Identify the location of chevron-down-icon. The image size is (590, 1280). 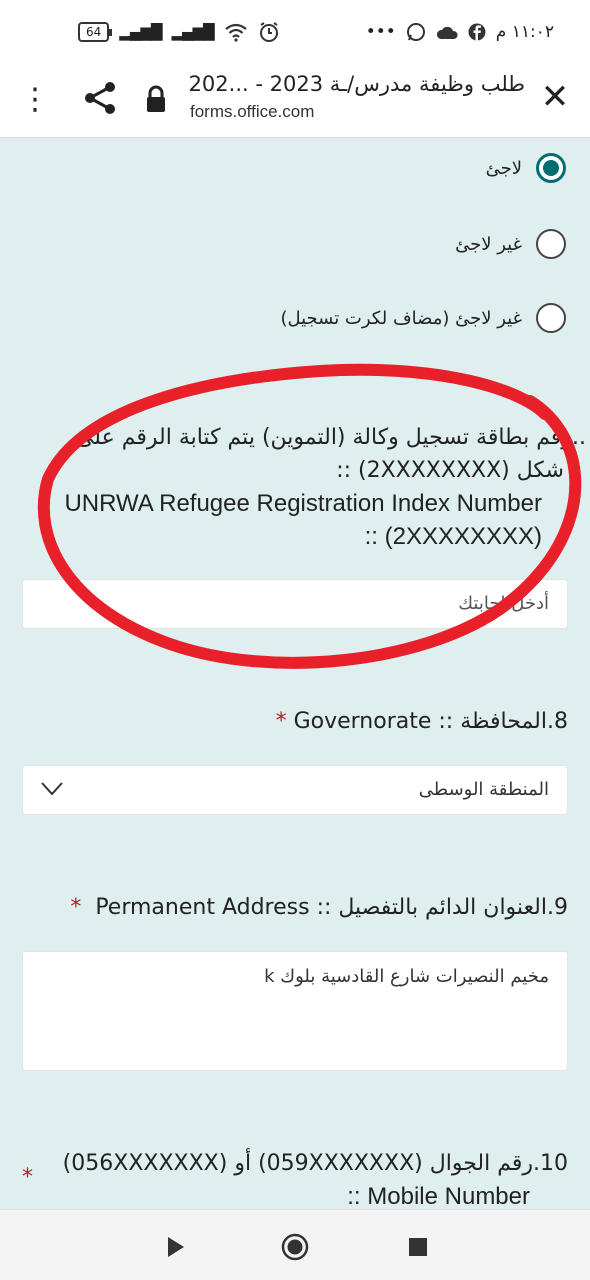
(52, 789).